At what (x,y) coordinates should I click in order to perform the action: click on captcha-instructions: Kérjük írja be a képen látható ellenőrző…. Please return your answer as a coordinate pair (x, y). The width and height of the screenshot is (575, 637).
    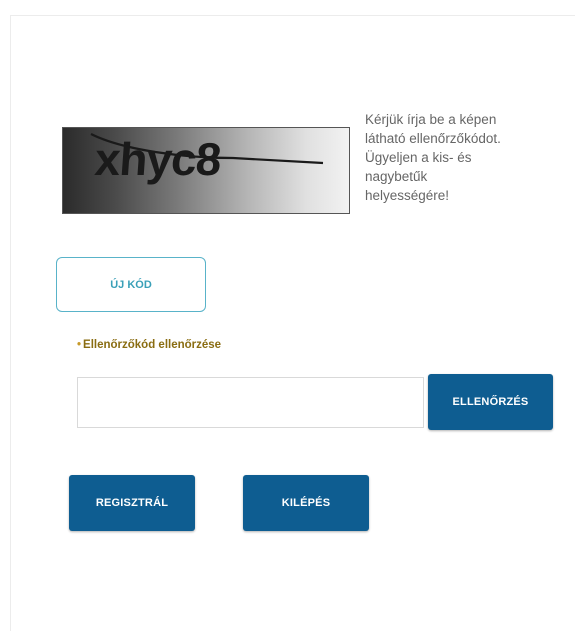
    Looking at the image, I should click on (465, 157).